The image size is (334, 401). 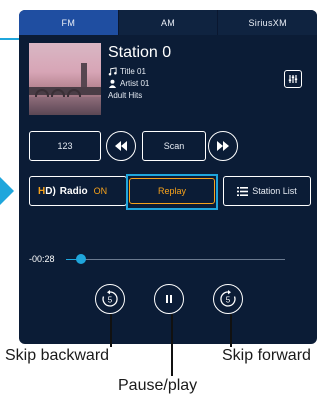 I want to click on fast-forward-button, so click(x=223, y=146).